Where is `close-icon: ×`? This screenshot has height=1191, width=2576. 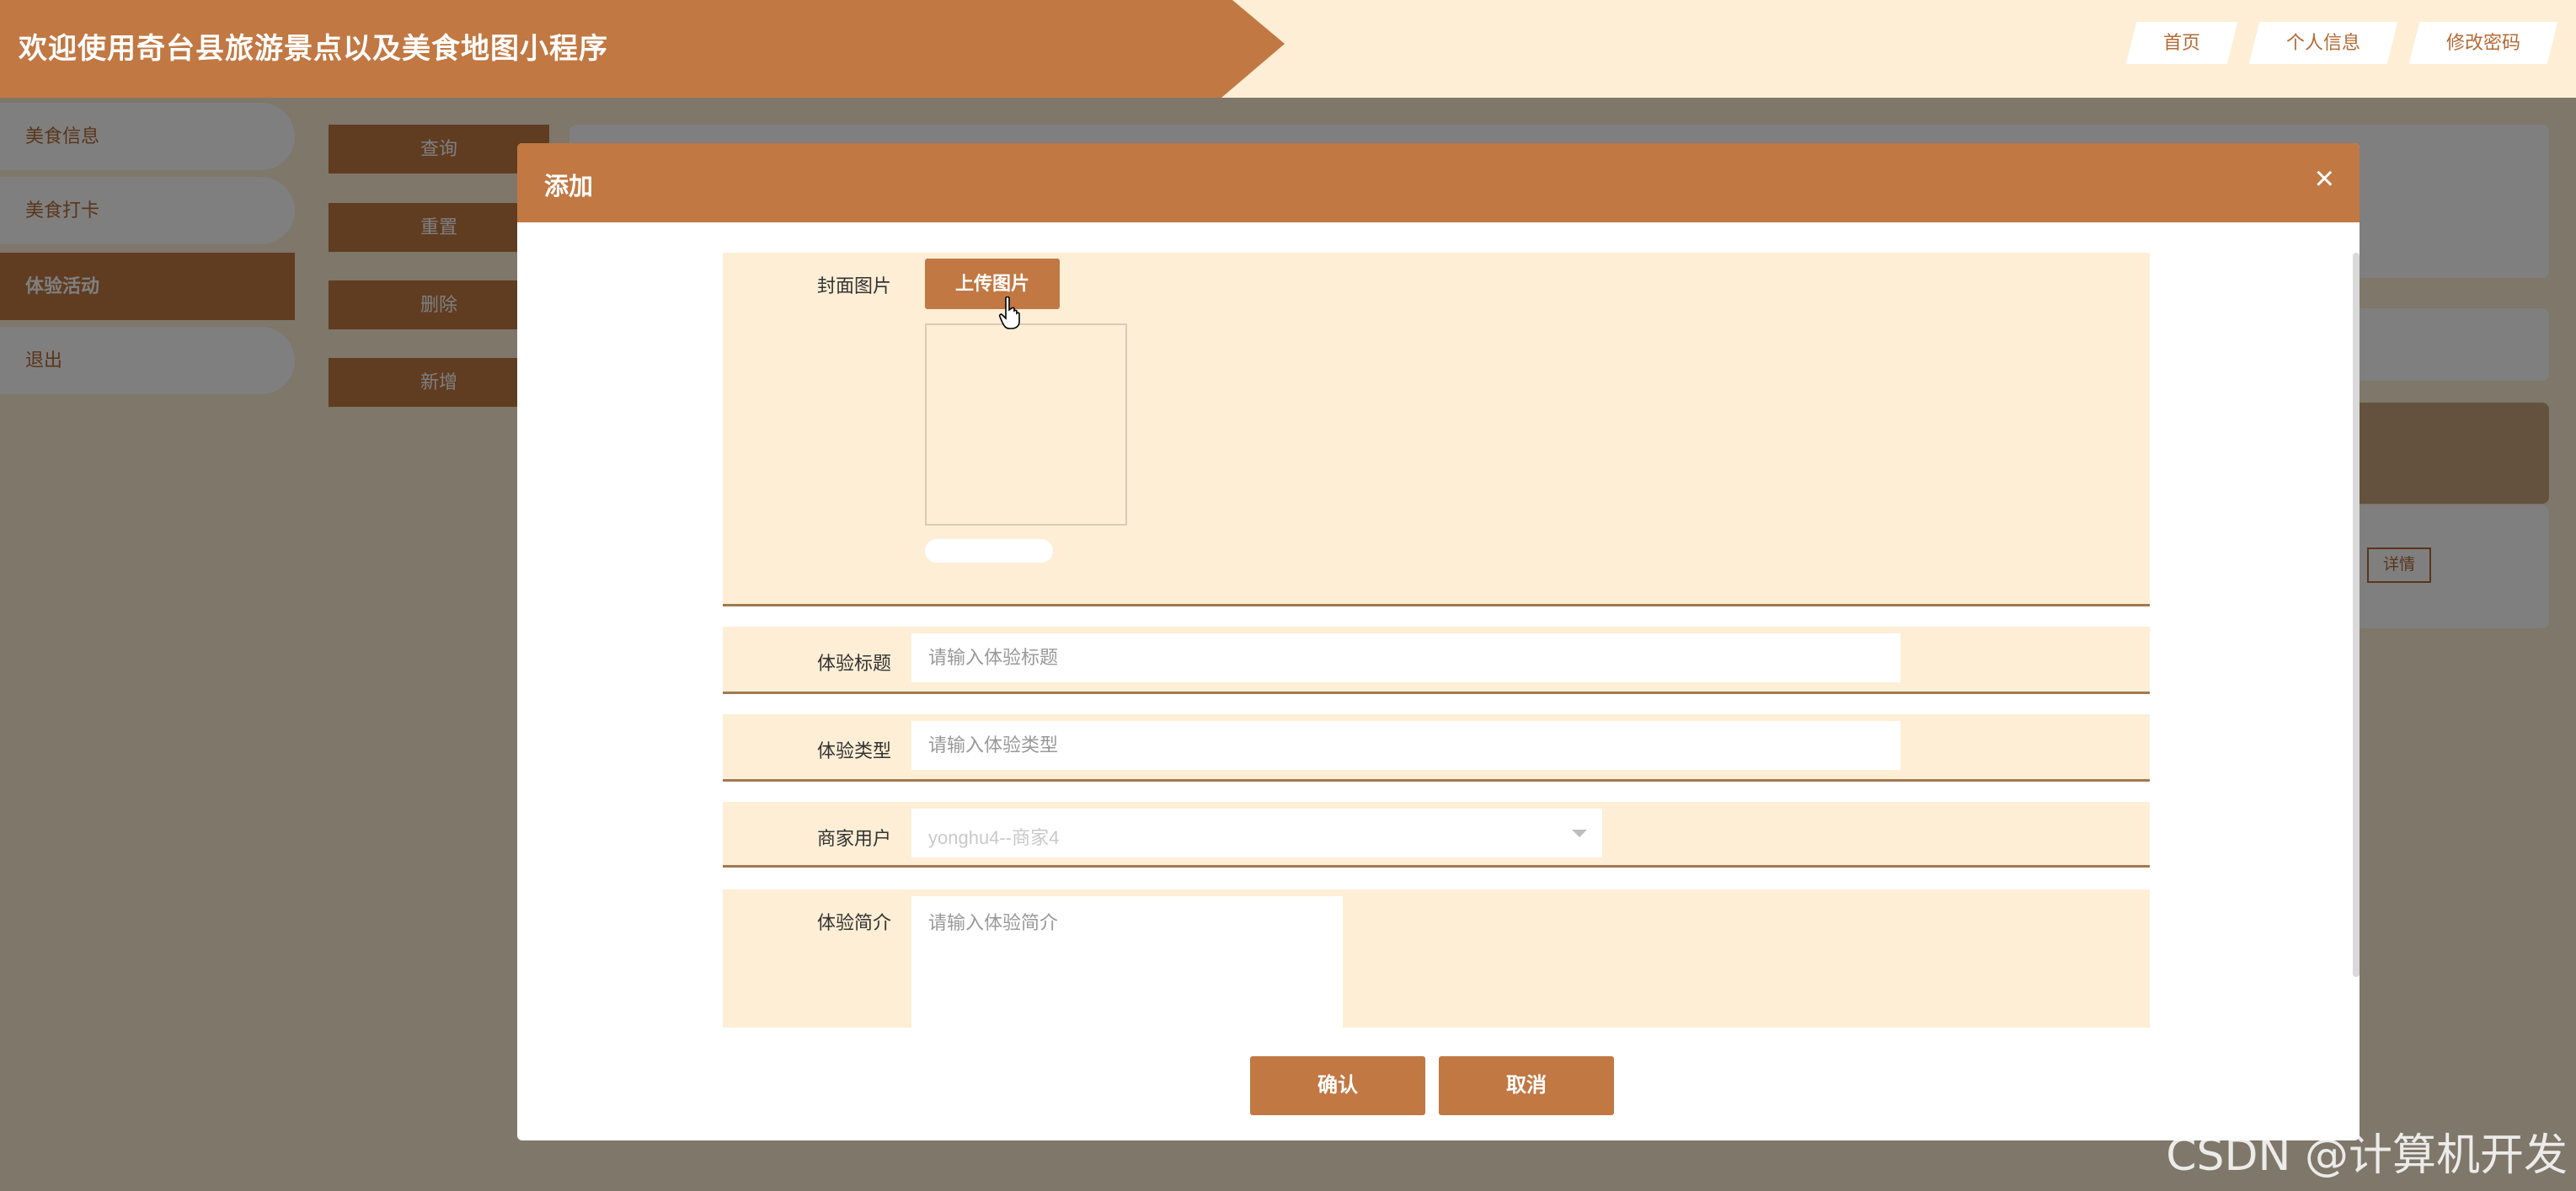
close-icon: × is located at coordinates (2324, 179).